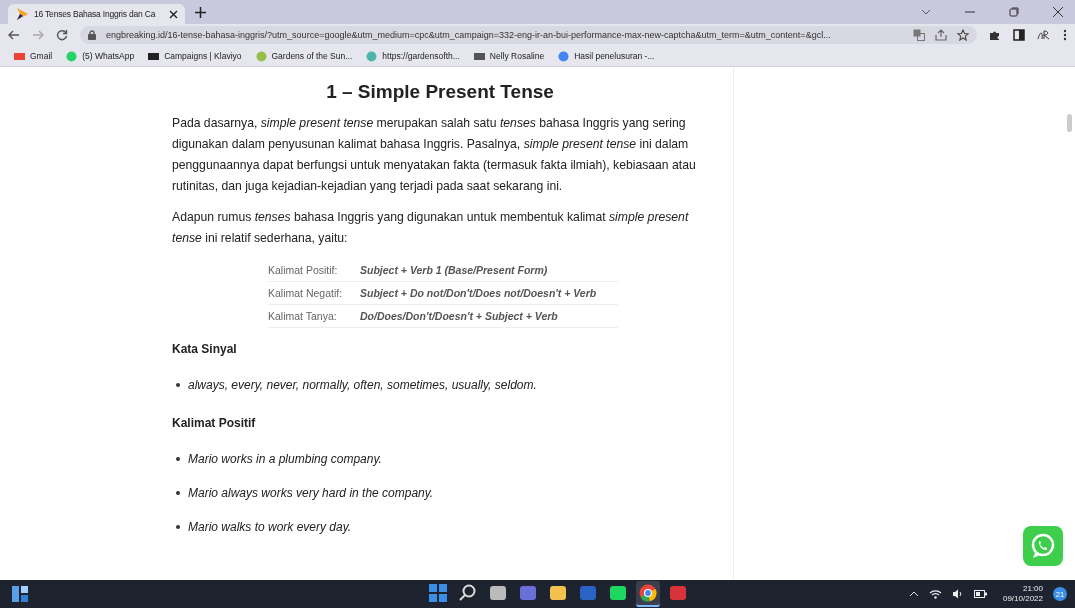 The height and width of the screenshot is (608, 1075). I want to click on chevron-up-icon, so click(913, 594).